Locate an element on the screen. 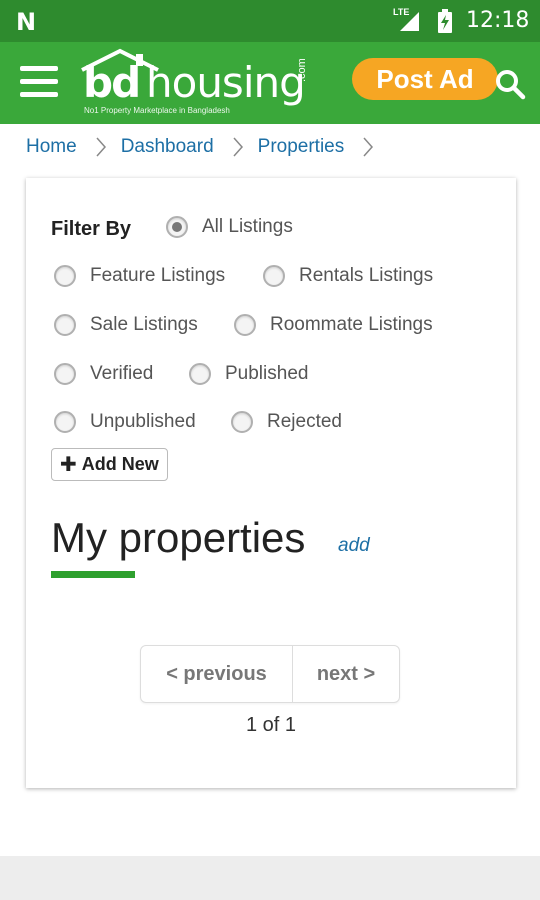  next-page-button: next > is located at coordinates (346, 674).